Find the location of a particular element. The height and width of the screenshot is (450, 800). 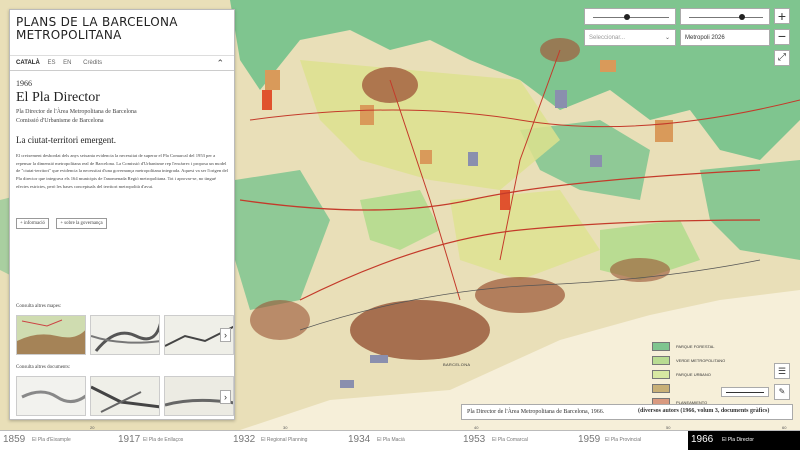

legend-label: PARQUE FORESTAL is located at coordinates (695, 346).